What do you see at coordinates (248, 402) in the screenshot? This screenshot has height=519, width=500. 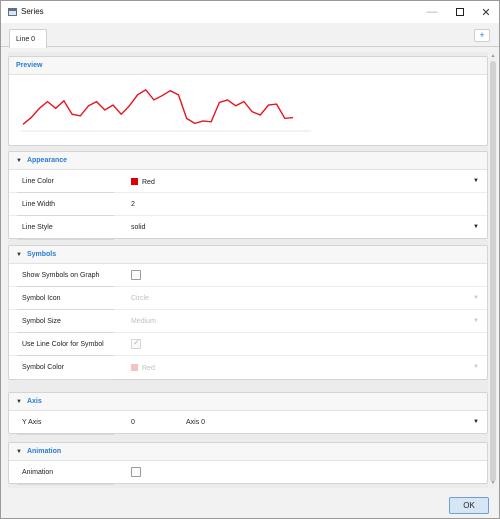 I see `axis-header: ▼ Axis` at bounding box center [248, 402].